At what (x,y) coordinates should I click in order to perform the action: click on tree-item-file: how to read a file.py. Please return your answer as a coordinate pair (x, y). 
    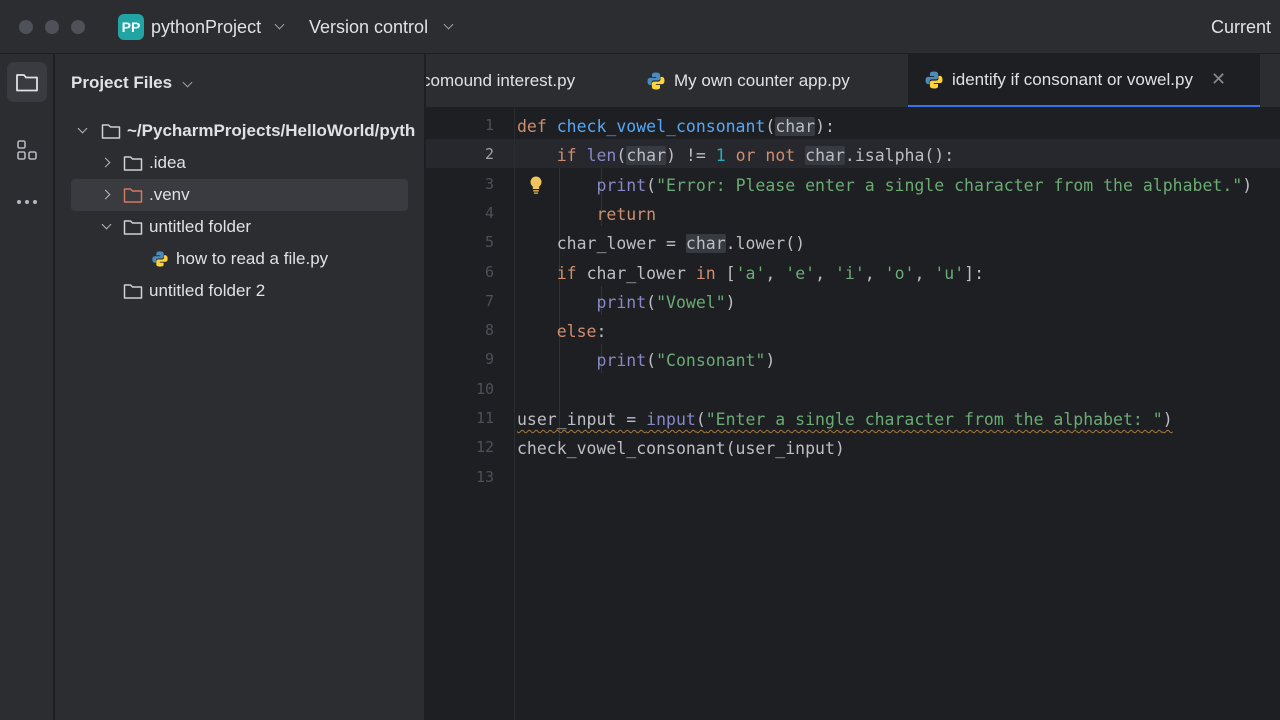
    Looking at the image, I should click on (239, 259).